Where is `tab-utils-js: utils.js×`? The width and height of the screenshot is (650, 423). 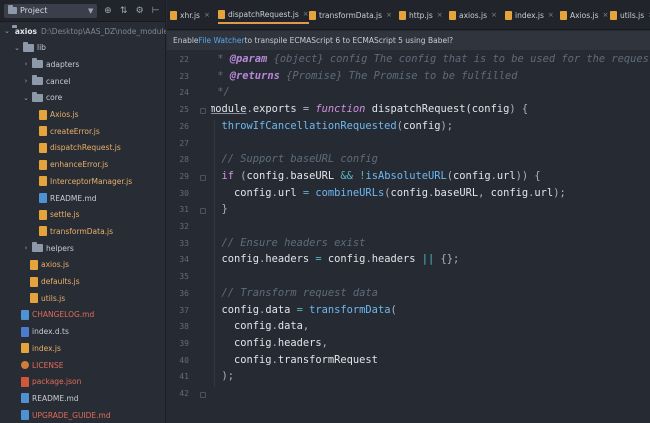
tab-utils-js: utils.js× is located at coordinates (630, 15).